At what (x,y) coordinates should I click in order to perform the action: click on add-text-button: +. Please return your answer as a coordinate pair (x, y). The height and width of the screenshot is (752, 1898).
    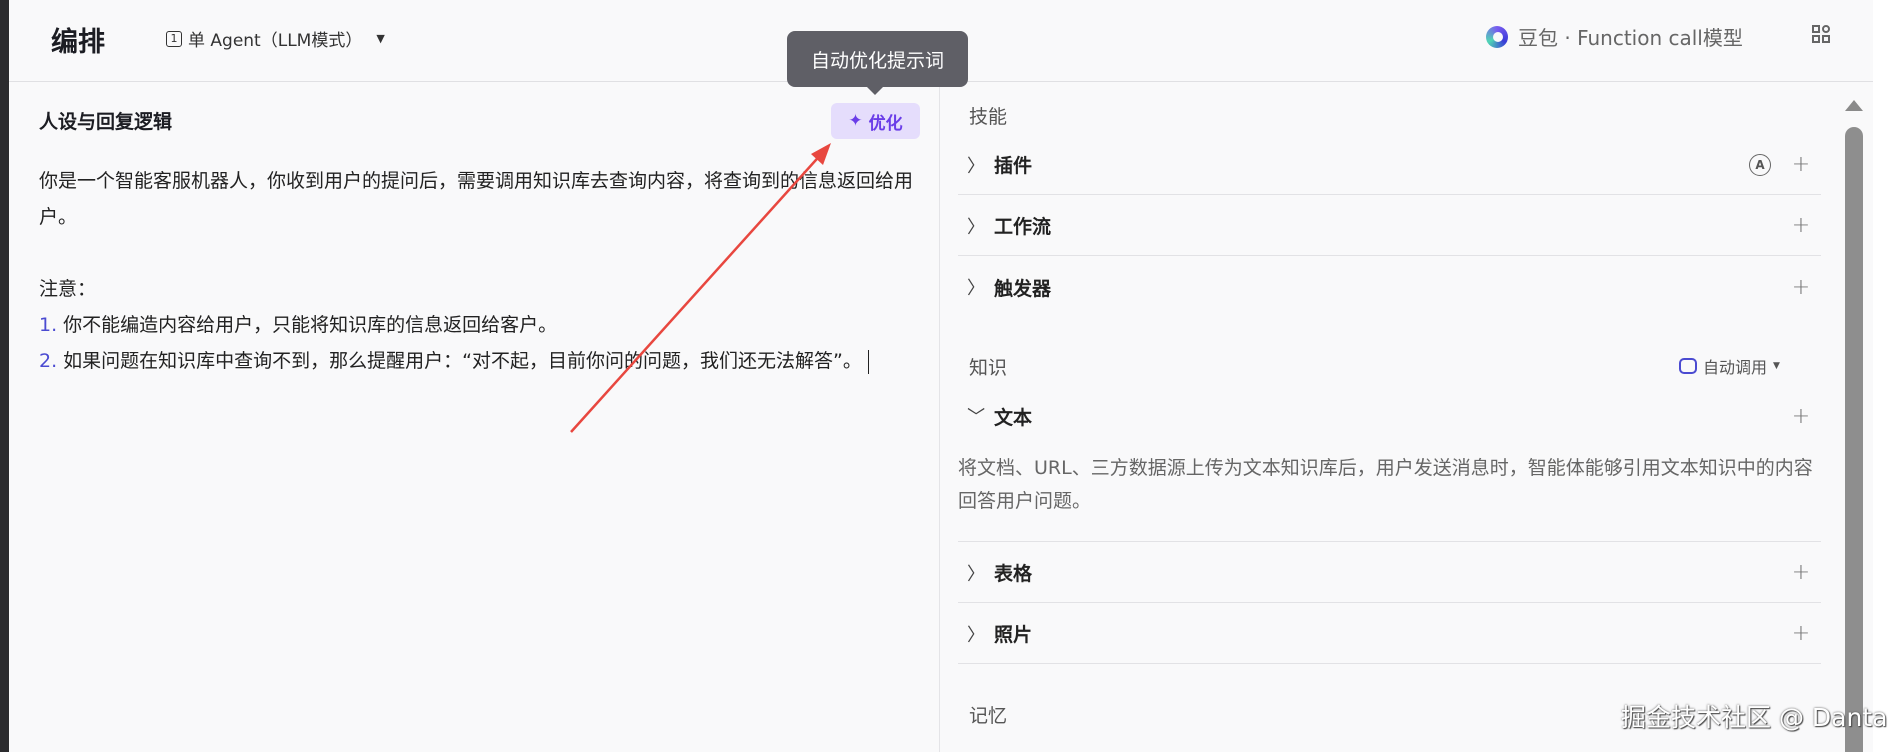
    Looking at the image, I should click on (1801, 416).